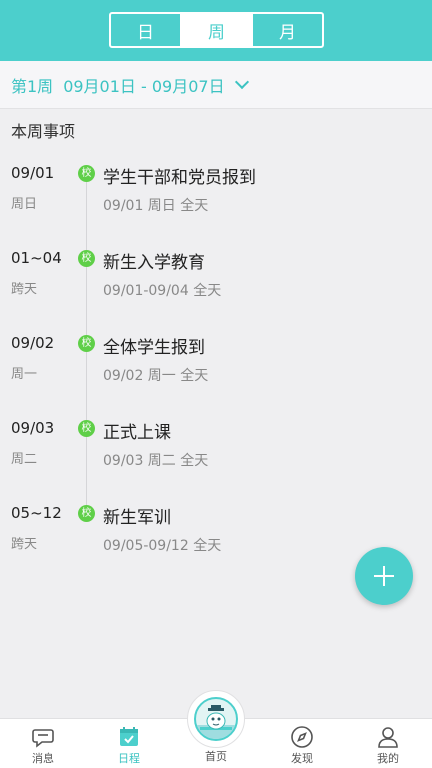 This screenshot has width=432, height=768. What do you see at coordinates (179, 178) in the screenshot?
I see `event-title: 学生干部和党员报到` at bounding box center [179, 178].